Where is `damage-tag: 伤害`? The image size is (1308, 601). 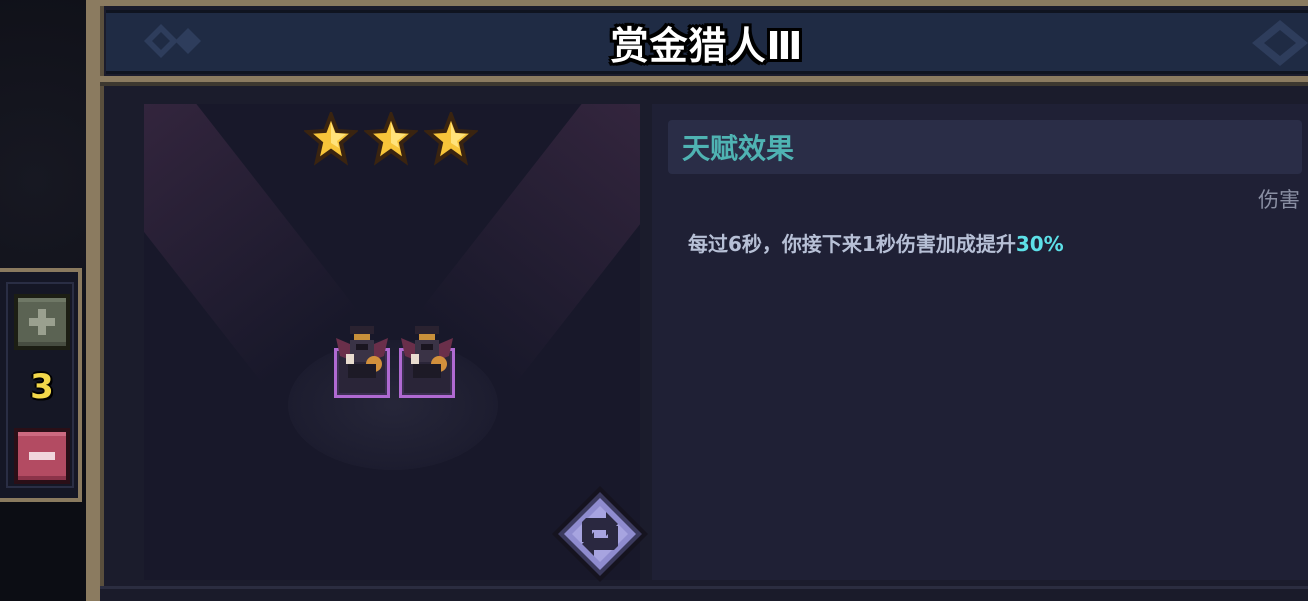
damage-tag: 伤害 is located at coordinates (1279, 200).